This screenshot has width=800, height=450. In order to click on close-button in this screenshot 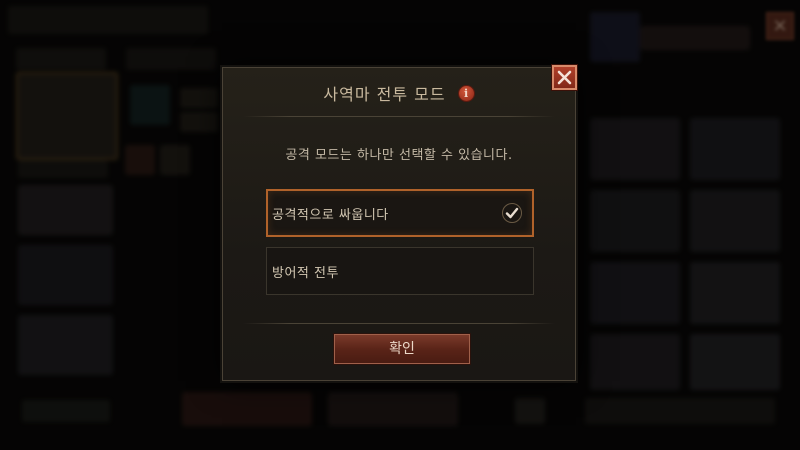, I will do `click(564, 77)`.